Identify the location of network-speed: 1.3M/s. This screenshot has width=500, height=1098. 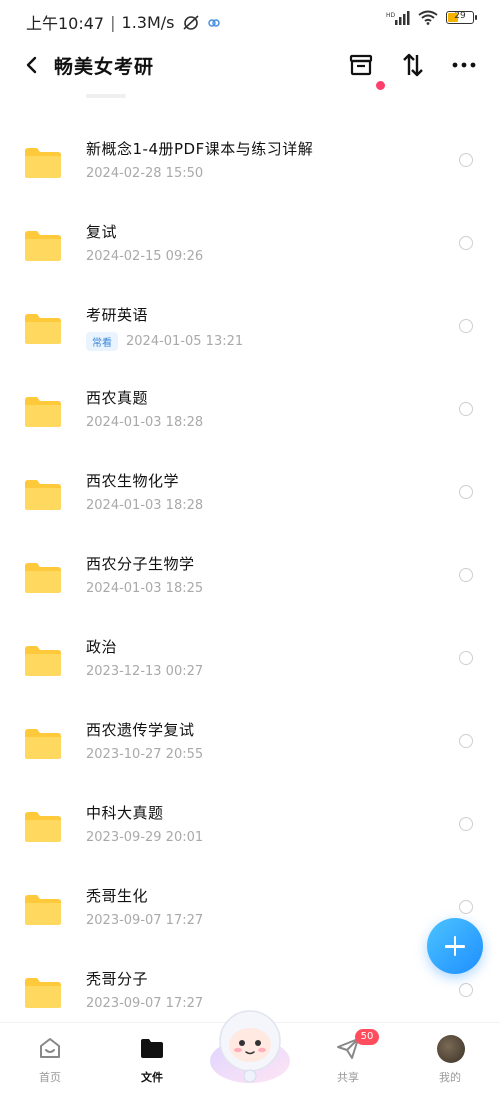
(148, 22).